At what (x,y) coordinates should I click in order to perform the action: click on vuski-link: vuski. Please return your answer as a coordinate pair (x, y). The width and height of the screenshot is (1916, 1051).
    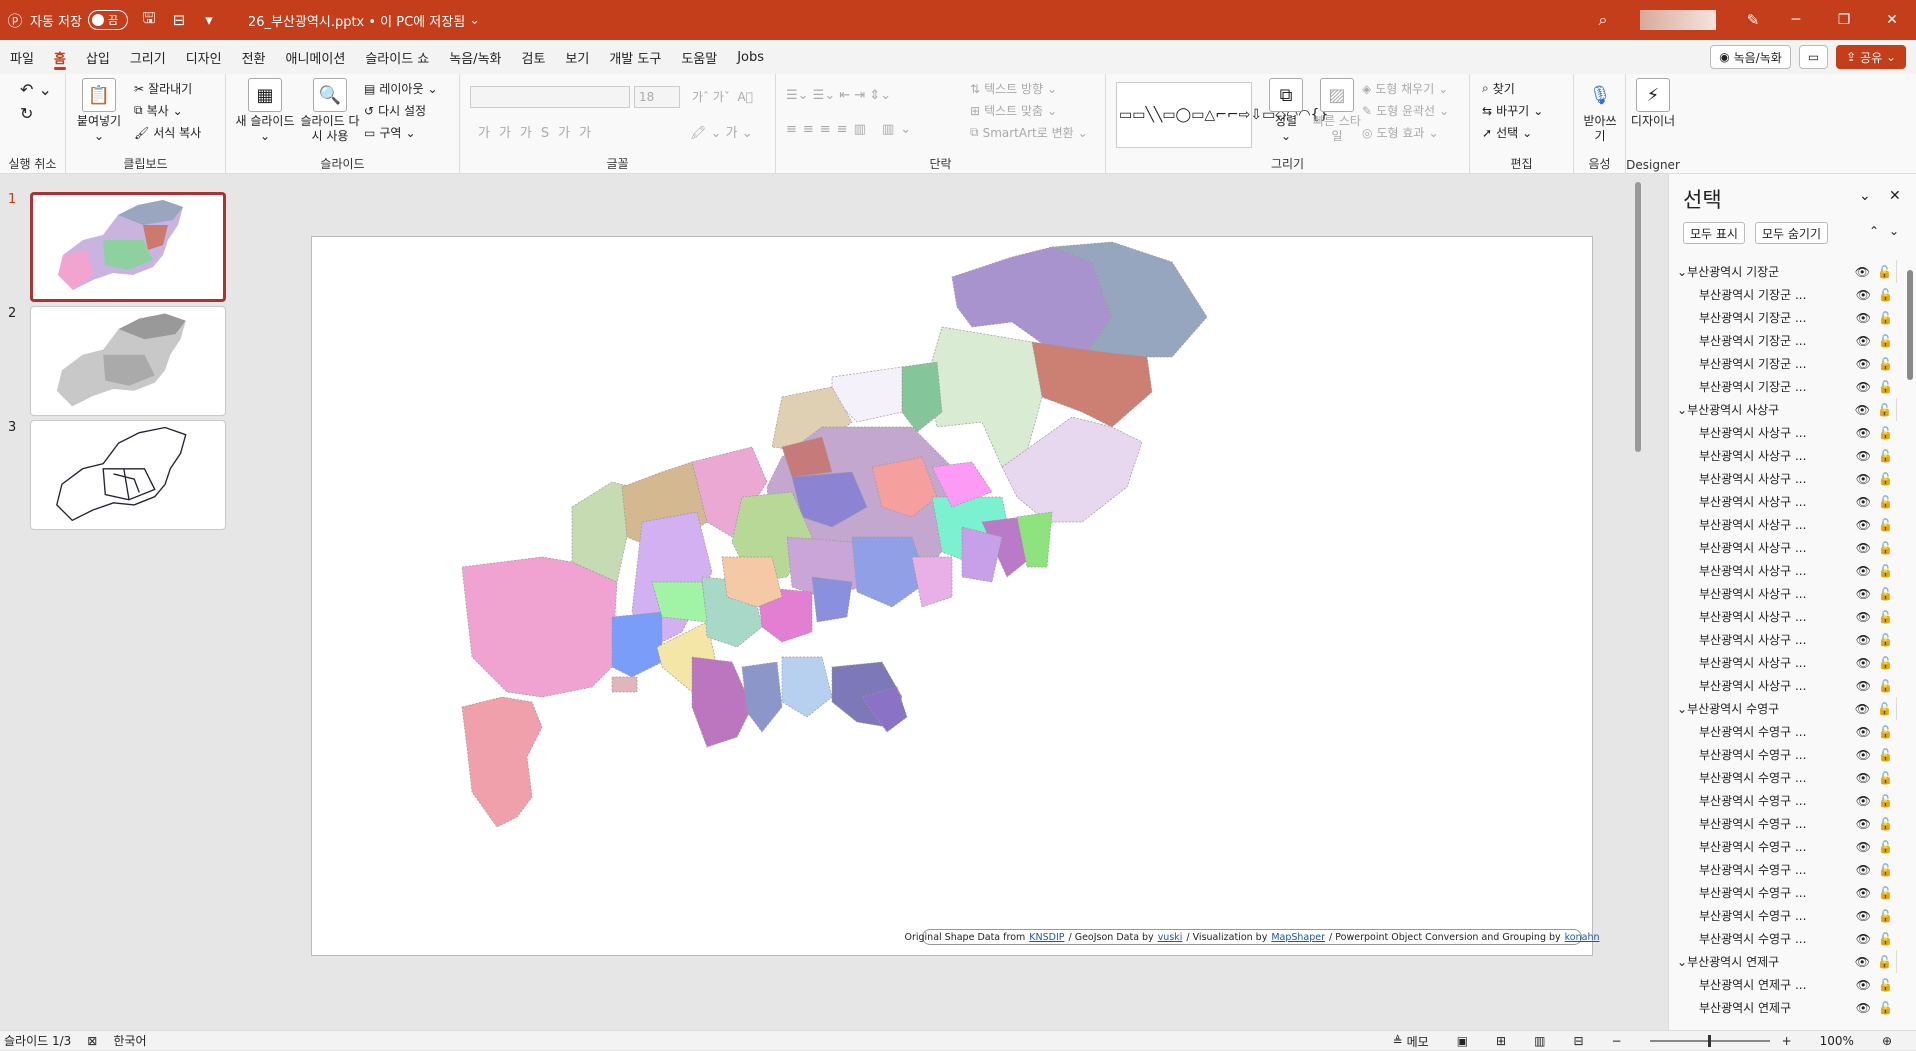
    Looking at the image, I should click on (1170, 937).